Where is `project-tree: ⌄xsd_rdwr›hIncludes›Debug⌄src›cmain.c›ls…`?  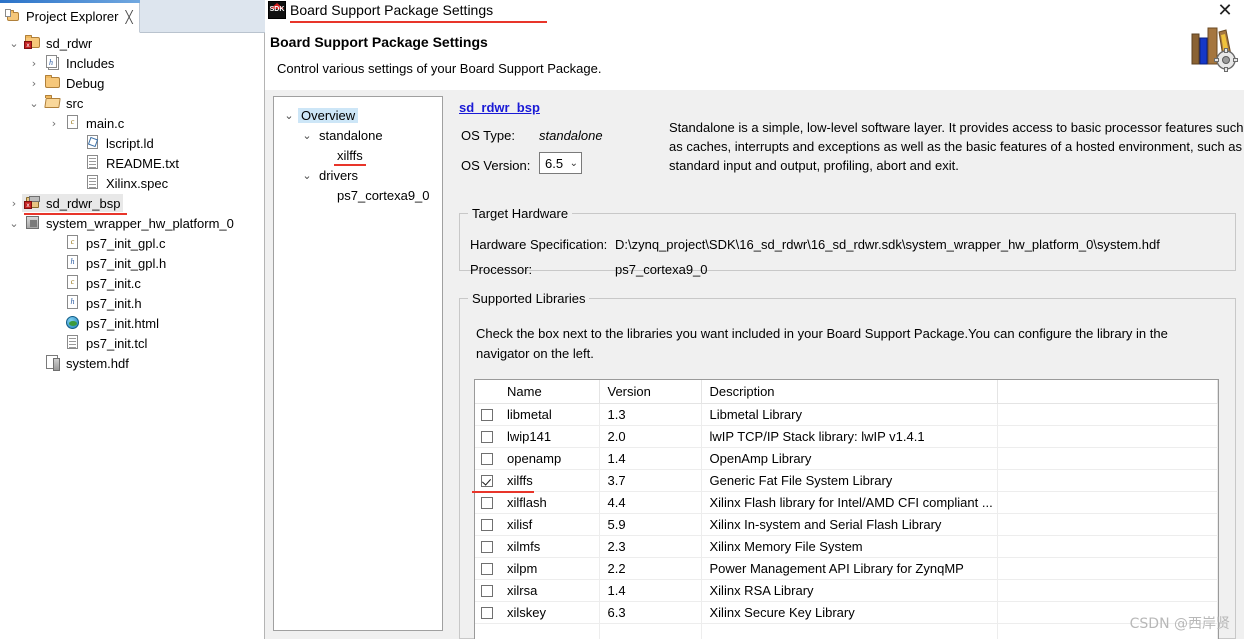 project-tree: ⌄xsd_rdwr›hIncludes›Debug⌄src›cmain.c›ls… is located at coordinates (132, 203).